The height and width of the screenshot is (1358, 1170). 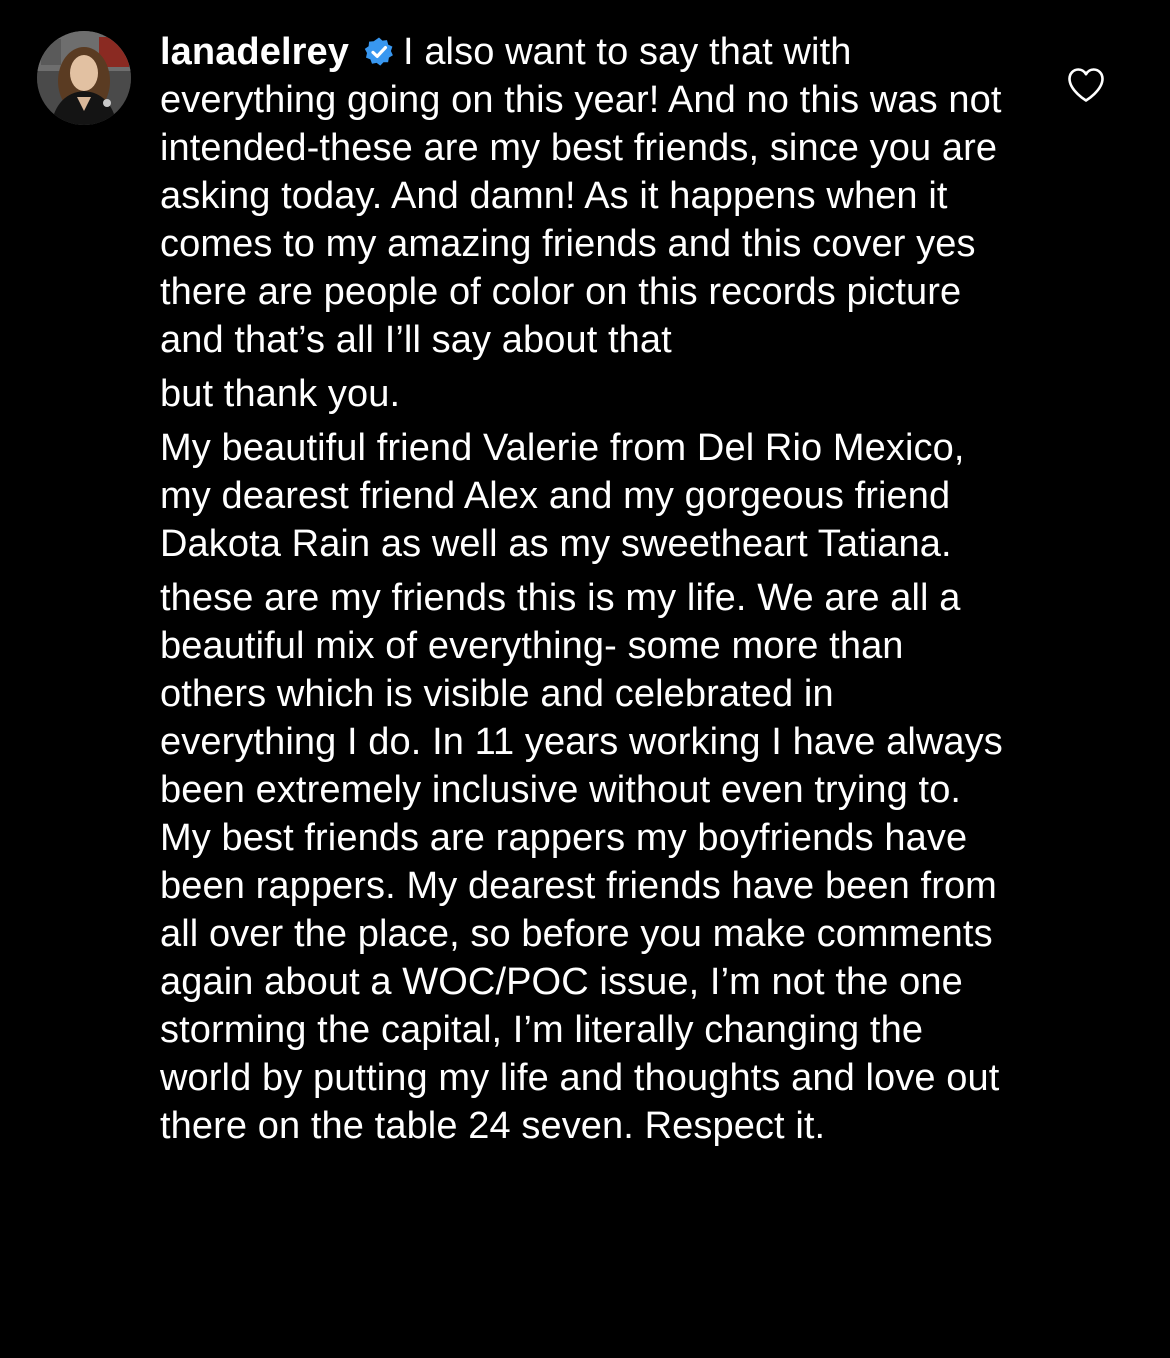 I want to click on avatar, so click(x=84, y=78).